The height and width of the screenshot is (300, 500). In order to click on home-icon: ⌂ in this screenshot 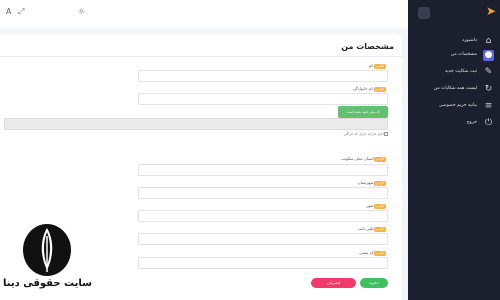, I will do `click(488, 41)`.